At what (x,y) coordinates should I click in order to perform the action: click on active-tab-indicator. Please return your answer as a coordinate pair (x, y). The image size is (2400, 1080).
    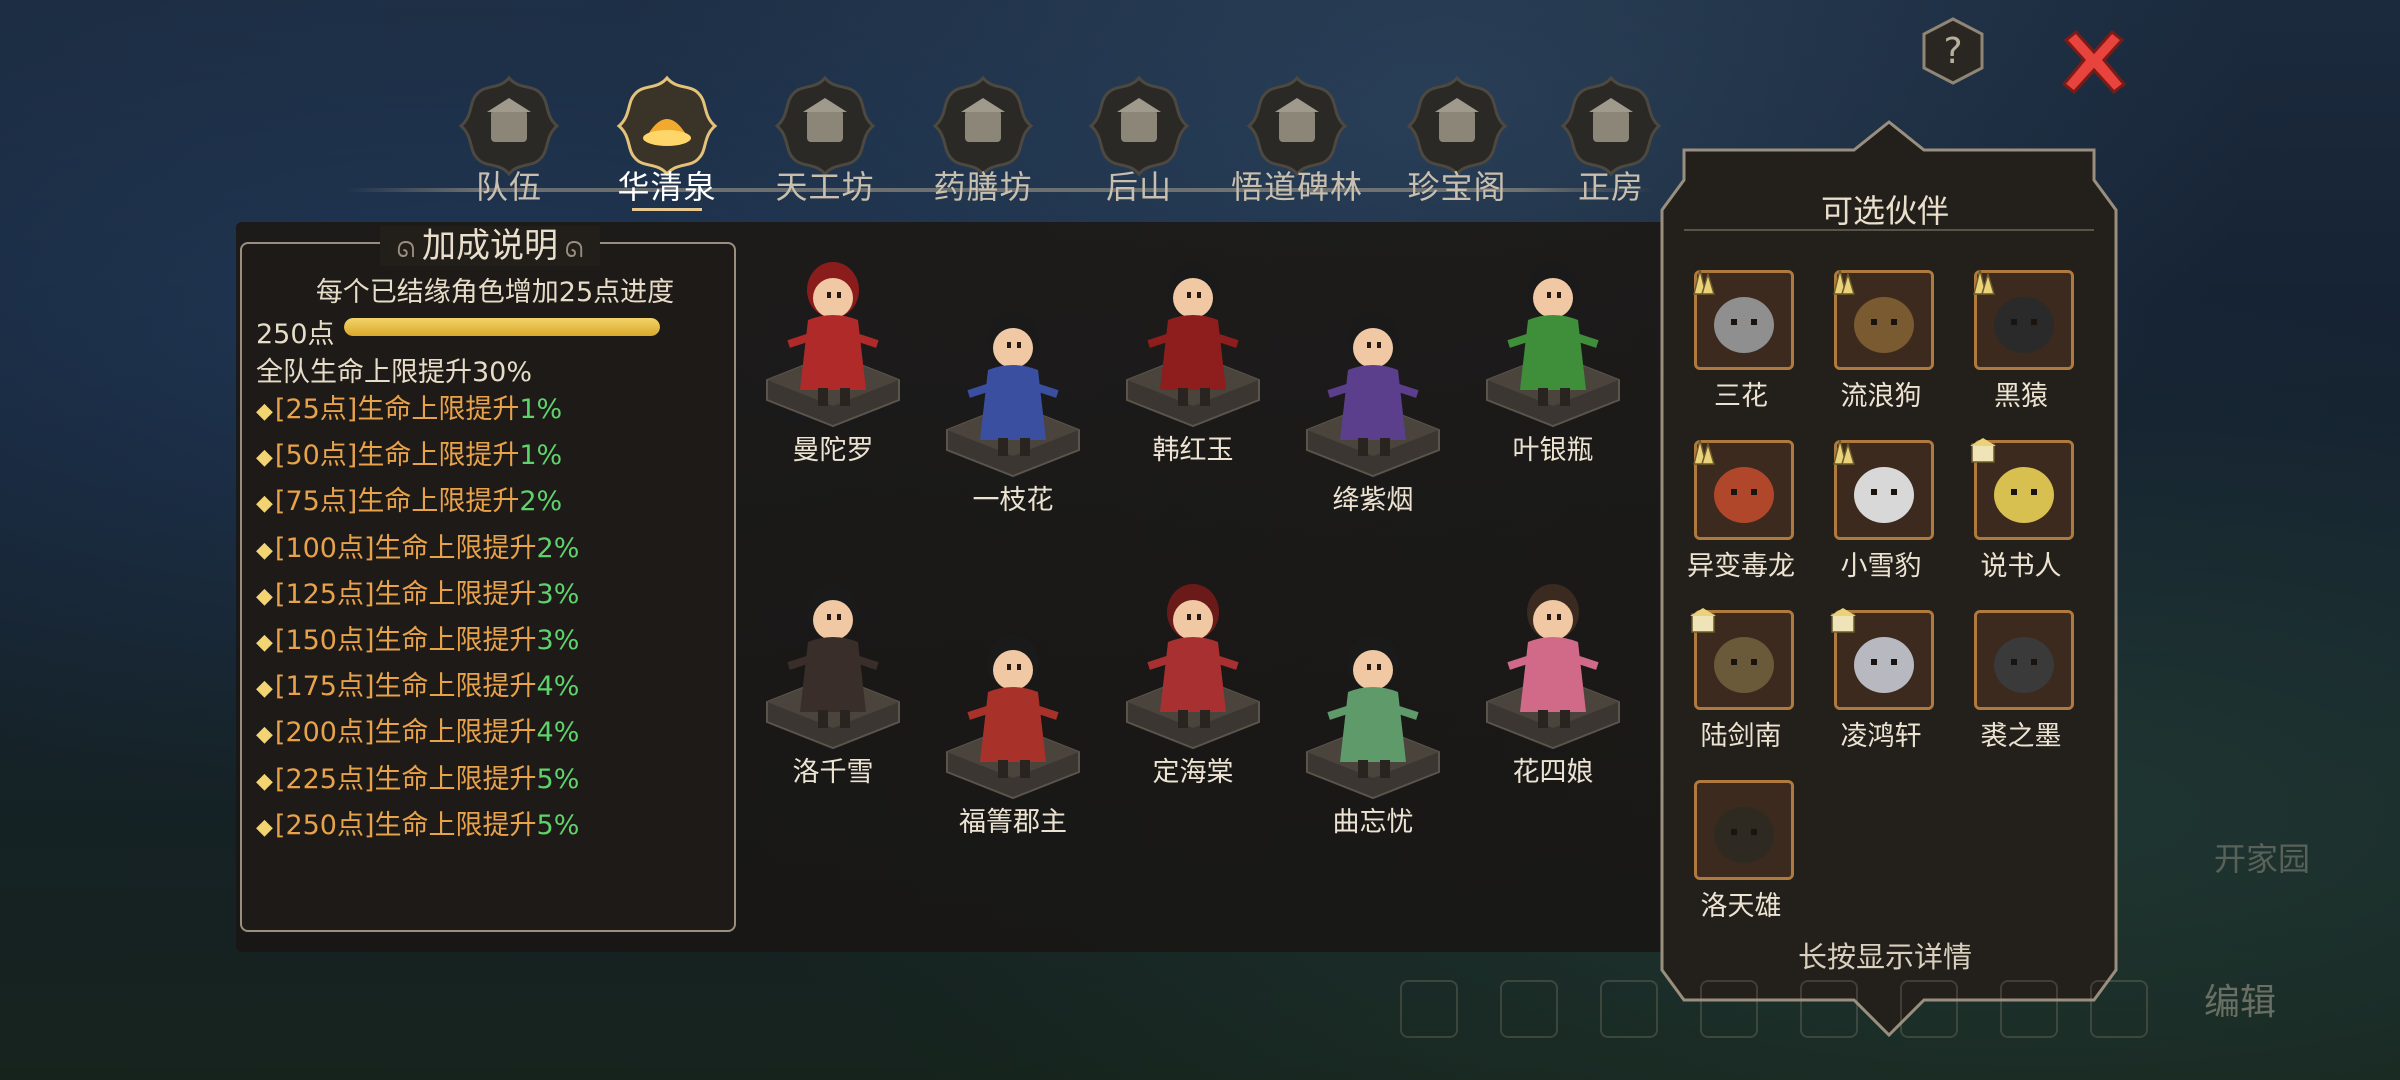
    Looking at the image, I should click on (667, 209).